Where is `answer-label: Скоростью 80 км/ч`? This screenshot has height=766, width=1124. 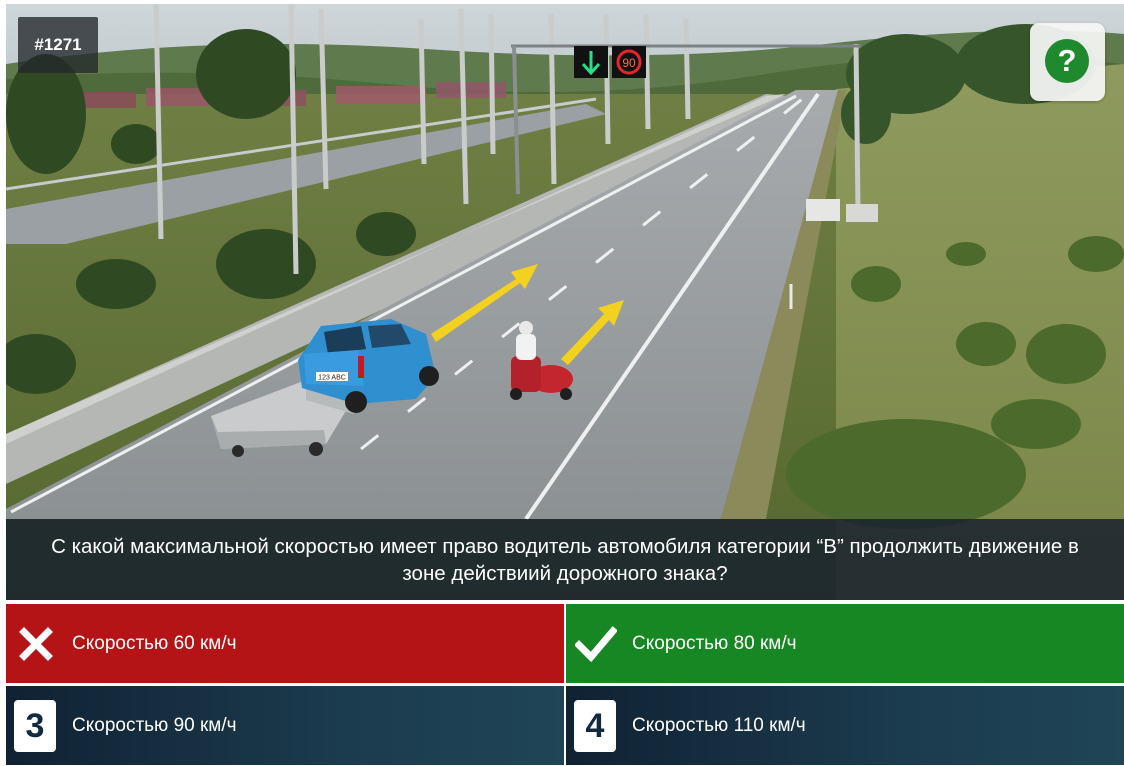 answer-label: Скоростью 80 км/ч is located at coordinates (714, 643).